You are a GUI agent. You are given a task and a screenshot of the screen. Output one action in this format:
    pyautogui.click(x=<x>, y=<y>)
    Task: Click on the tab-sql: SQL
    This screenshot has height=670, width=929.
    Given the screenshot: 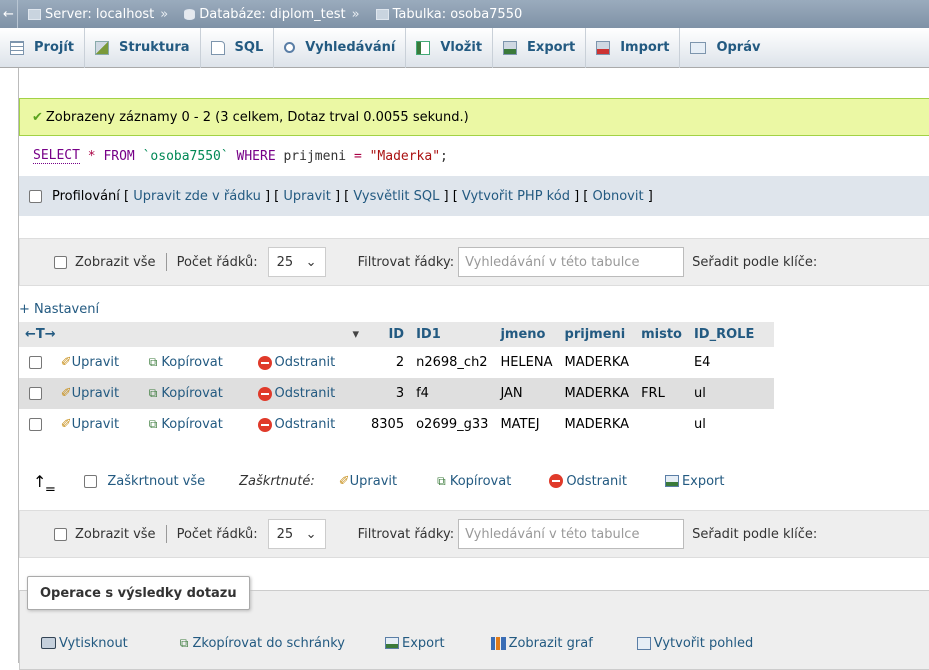 What is the action you would take?
    pyautogui.click(x=238, y=47)
    